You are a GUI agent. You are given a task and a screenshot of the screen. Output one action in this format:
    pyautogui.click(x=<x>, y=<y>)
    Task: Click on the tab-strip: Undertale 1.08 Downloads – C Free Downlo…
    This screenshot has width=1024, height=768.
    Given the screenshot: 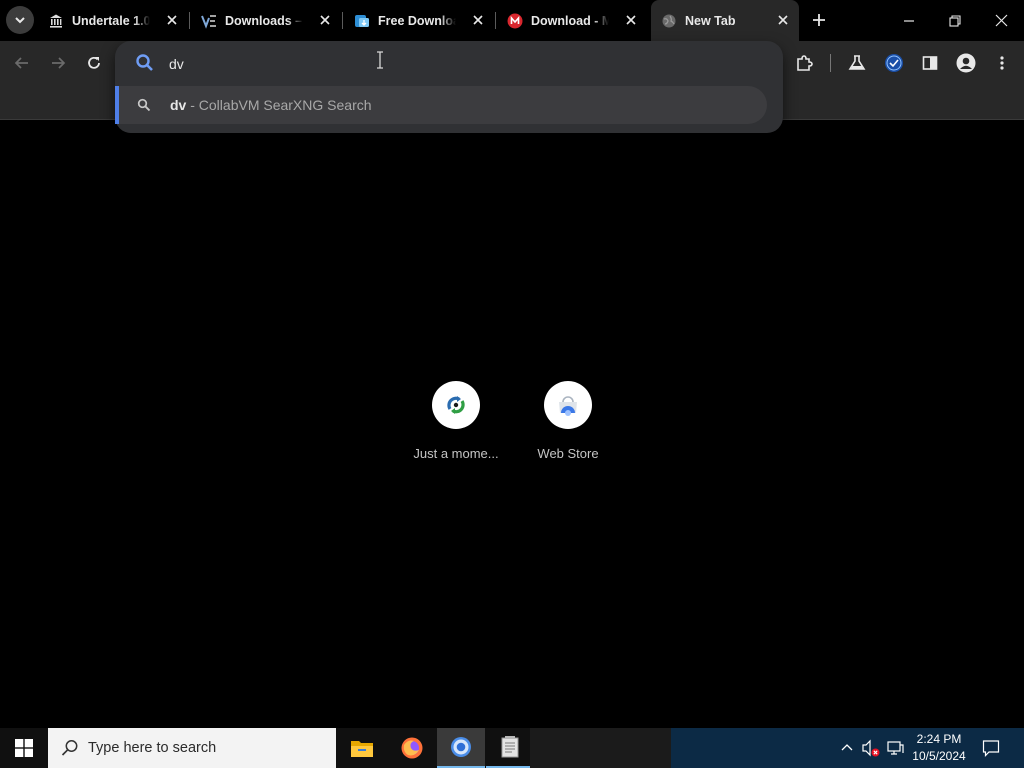 What is the action you would take?
    pyautogui.click(x=512, y=20)
    